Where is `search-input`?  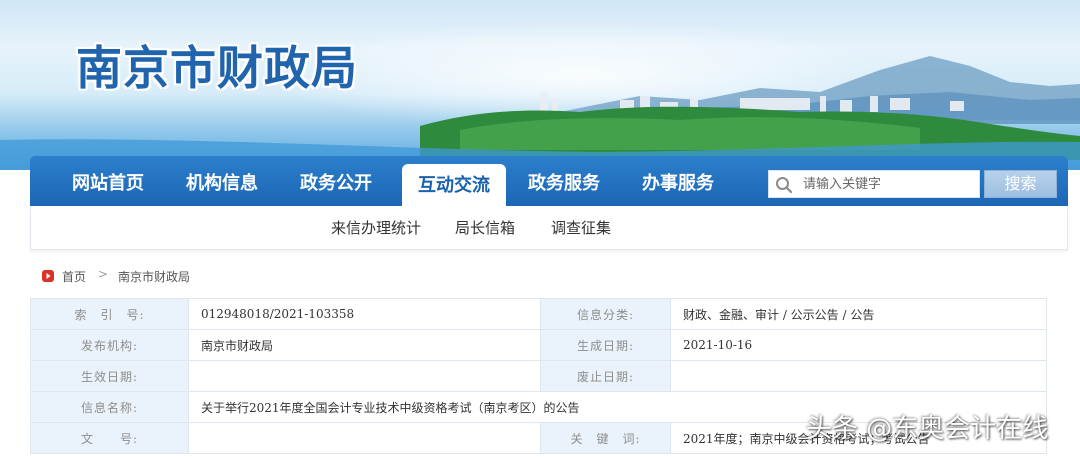 search-input is located at coordinates (891, 184).